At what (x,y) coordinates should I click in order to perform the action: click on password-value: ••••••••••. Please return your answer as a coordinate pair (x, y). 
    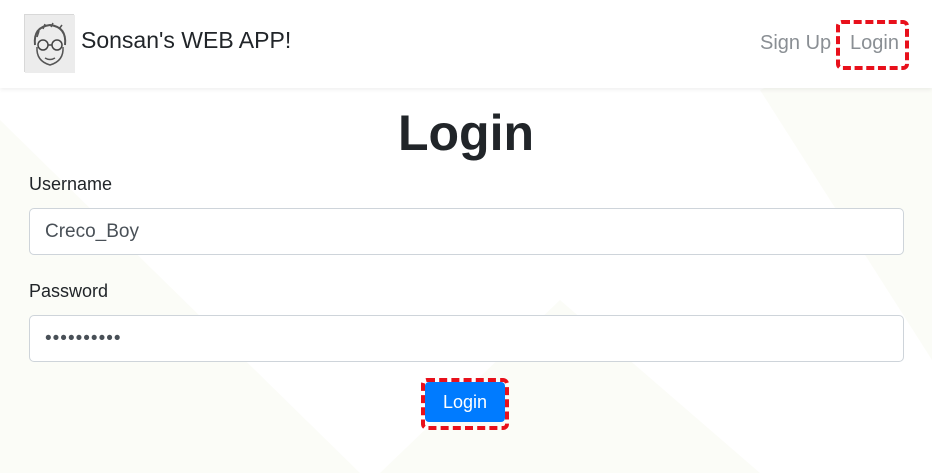
    Looking at the image, I should click on (83, 338).